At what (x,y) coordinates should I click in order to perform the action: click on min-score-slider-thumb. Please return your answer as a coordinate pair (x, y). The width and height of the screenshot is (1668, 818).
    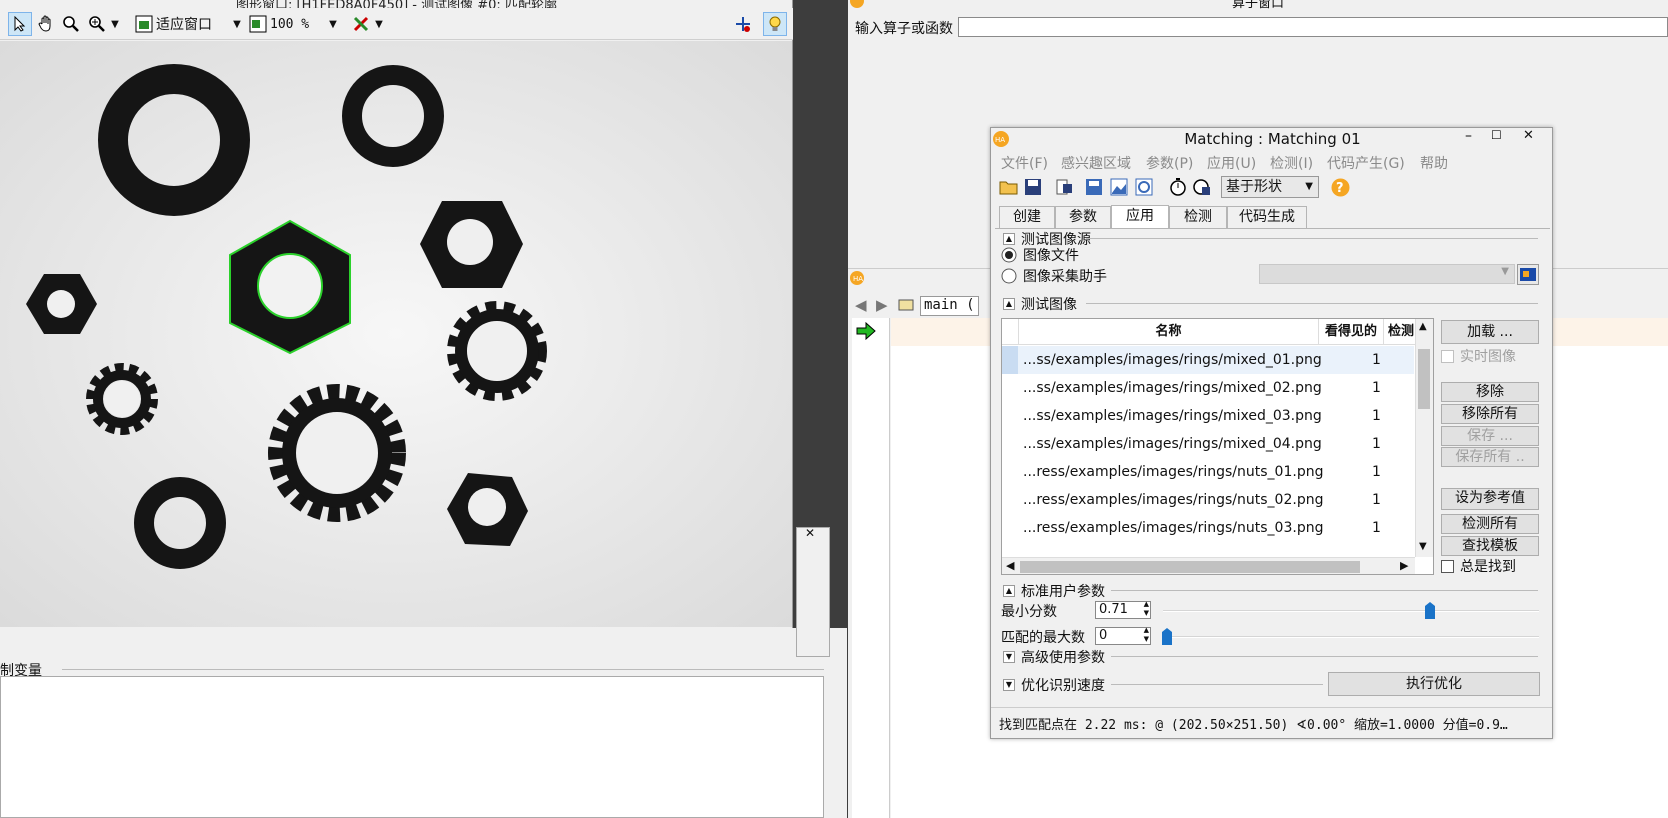
    Looking at the image, I should click on (1430, 613).